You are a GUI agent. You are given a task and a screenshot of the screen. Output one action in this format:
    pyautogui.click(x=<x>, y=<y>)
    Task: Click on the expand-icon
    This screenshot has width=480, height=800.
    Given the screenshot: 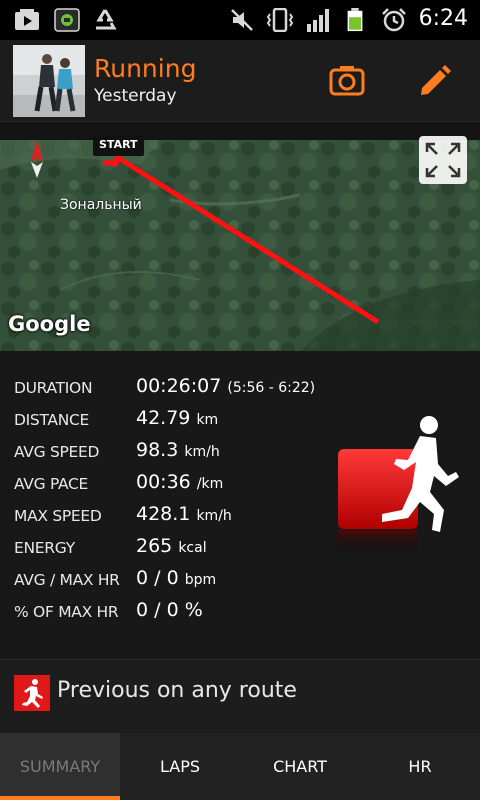 What is the action you would take?
    pyautogui.click(x=443, y=160)
    